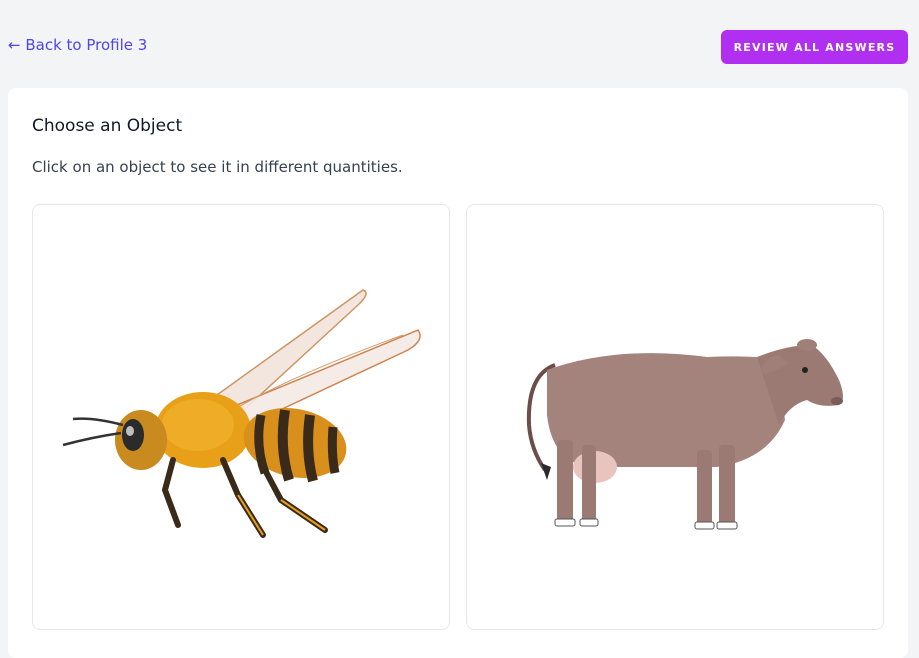  Describe the element at coordinates (684, 434) in the screenshot. I see `cow-illustration-icon` at that location.